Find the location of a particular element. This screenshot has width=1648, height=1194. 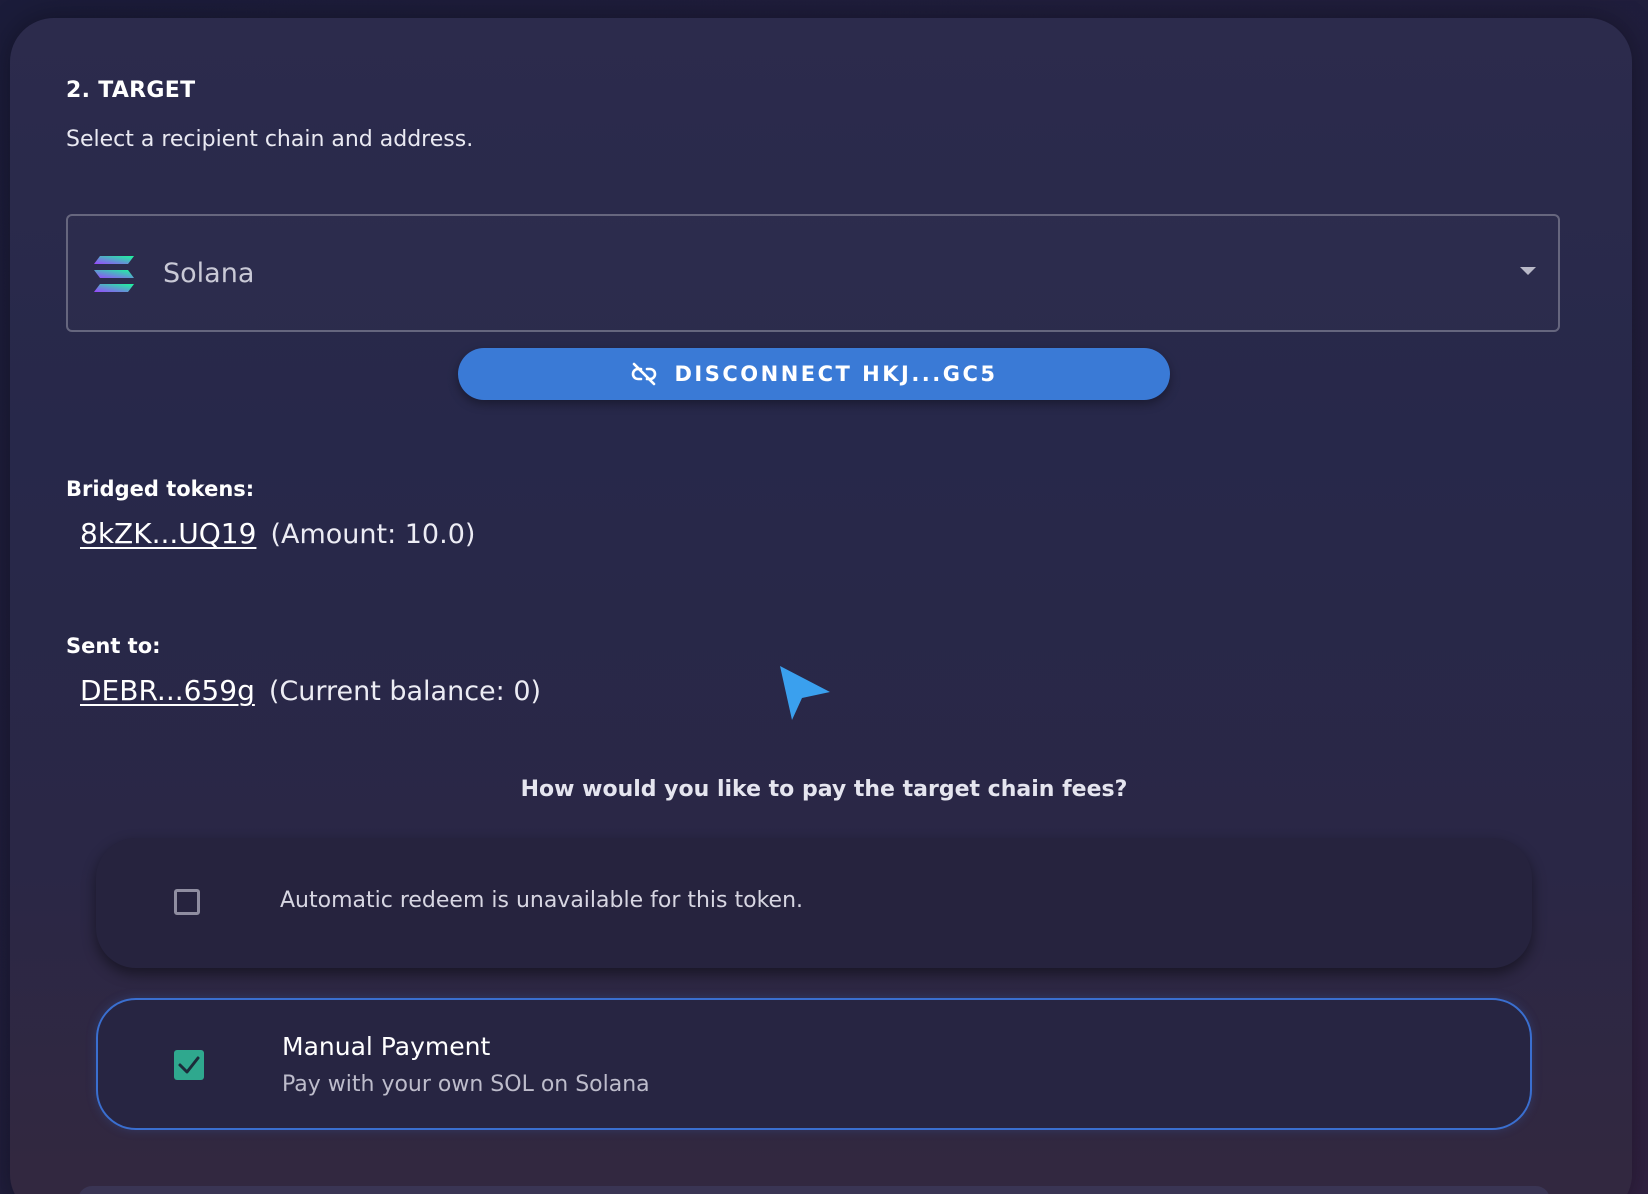

manual-payment-checkbox is located at coordinates (189, 1065).